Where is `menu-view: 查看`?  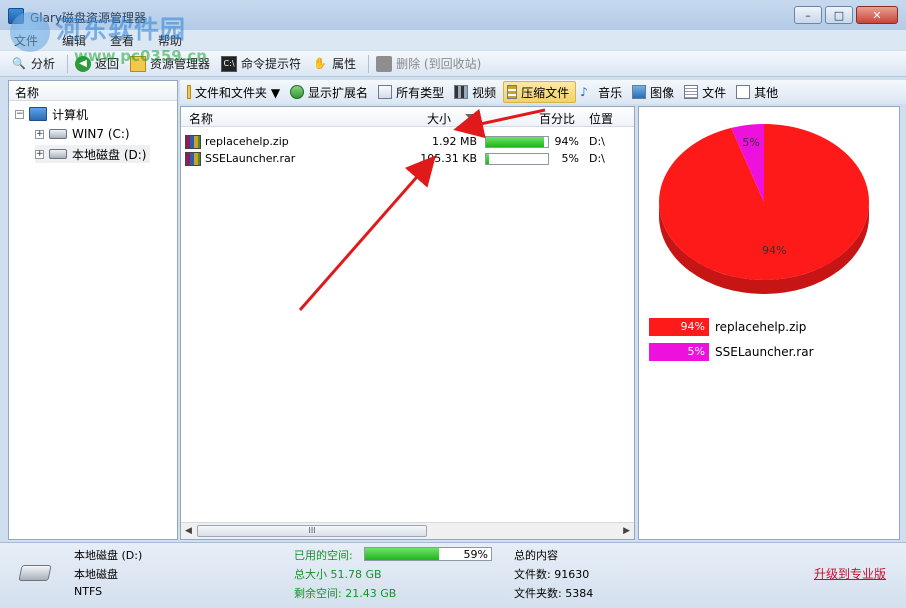 menu-view: 查看 is located at coordinates (122, 40).